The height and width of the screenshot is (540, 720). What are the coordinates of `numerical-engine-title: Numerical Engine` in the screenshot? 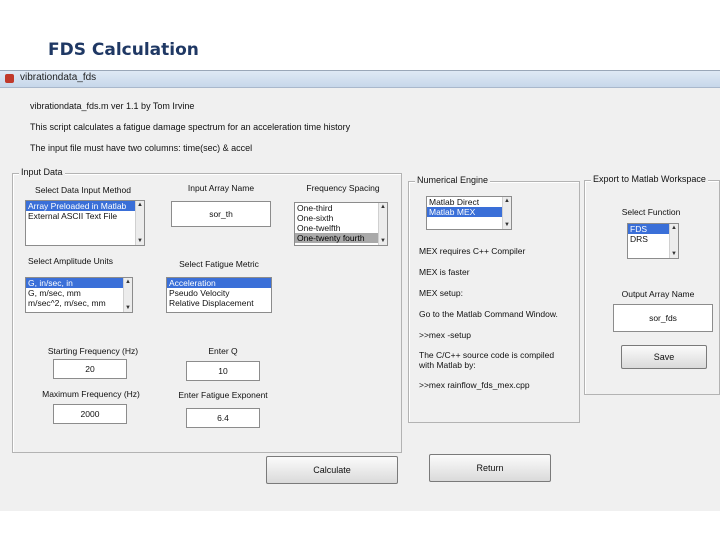 It's located at (453, 180).